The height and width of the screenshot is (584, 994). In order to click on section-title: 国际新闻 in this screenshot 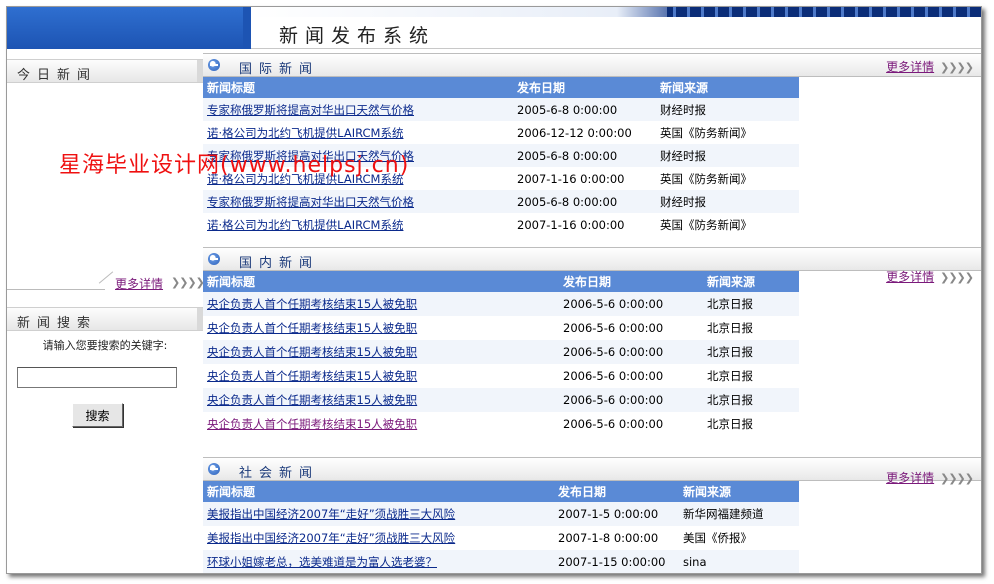, I will do `click(279, 69)`.